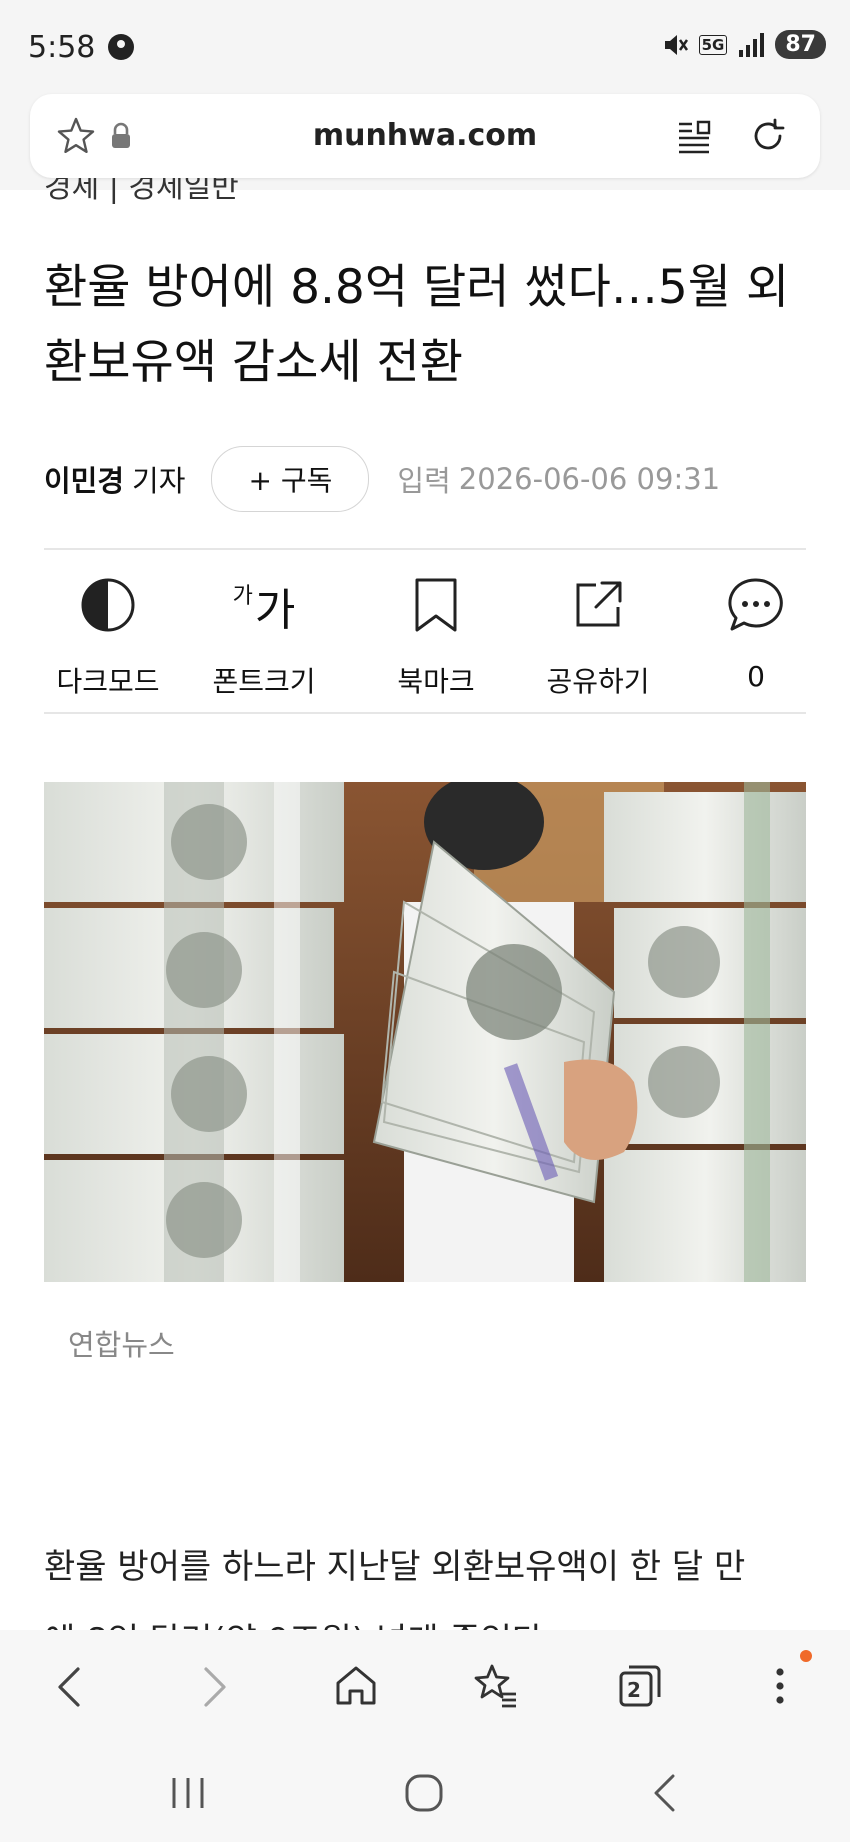 The height and width of the screenshot is (1842, 850). I want to click on bookmark-icon, so click(436, 605).